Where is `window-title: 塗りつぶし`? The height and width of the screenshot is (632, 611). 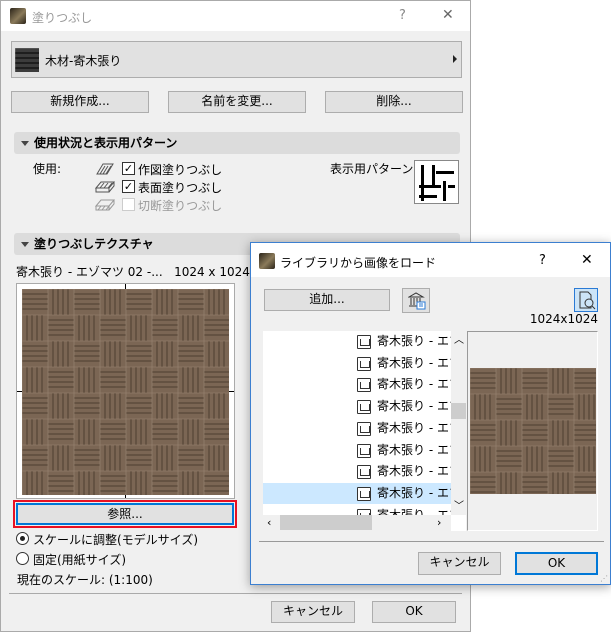 window-title: 塗りつぶし is located at coordinates (62, 18).